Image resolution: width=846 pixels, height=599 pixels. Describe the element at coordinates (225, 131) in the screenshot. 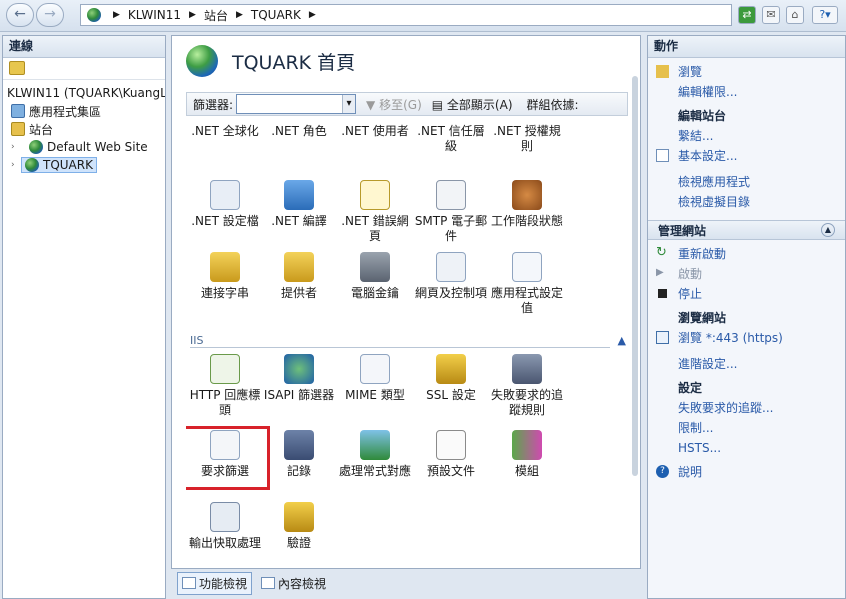

I see `feature-net-globalization: .NET 全球化` at that location.